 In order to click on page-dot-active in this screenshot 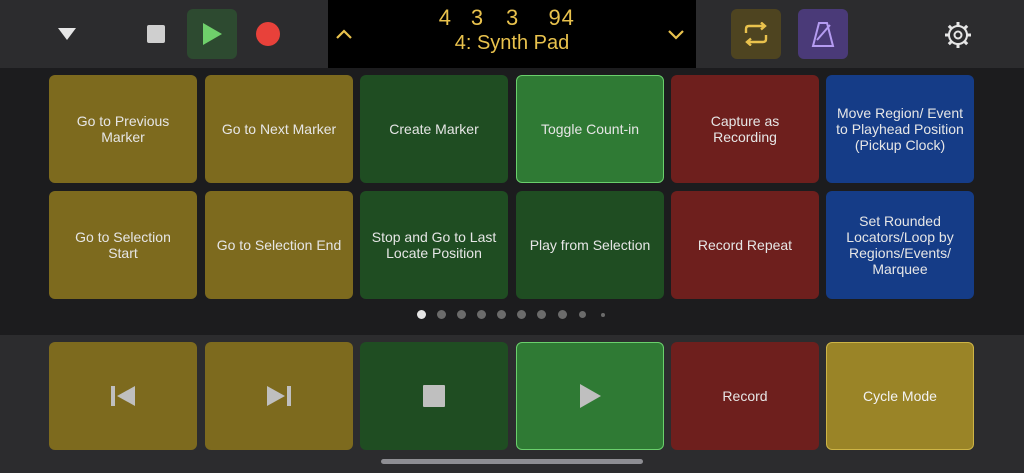, I will do `click(421, 314)`.